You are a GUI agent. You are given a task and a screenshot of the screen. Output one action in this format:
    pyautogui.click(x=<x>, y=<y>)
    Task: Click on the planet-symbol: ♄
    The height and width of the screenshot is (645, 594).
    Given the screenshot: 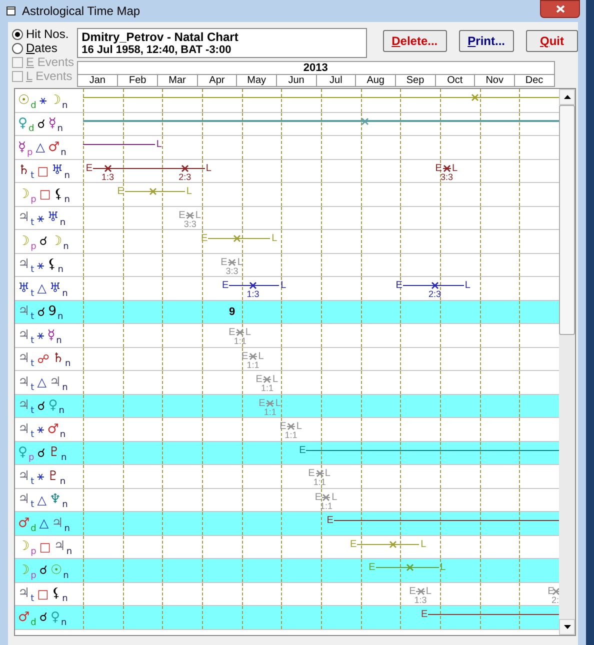 What is the action you would take?
    pyautogui.click(x=58, y=359)
    